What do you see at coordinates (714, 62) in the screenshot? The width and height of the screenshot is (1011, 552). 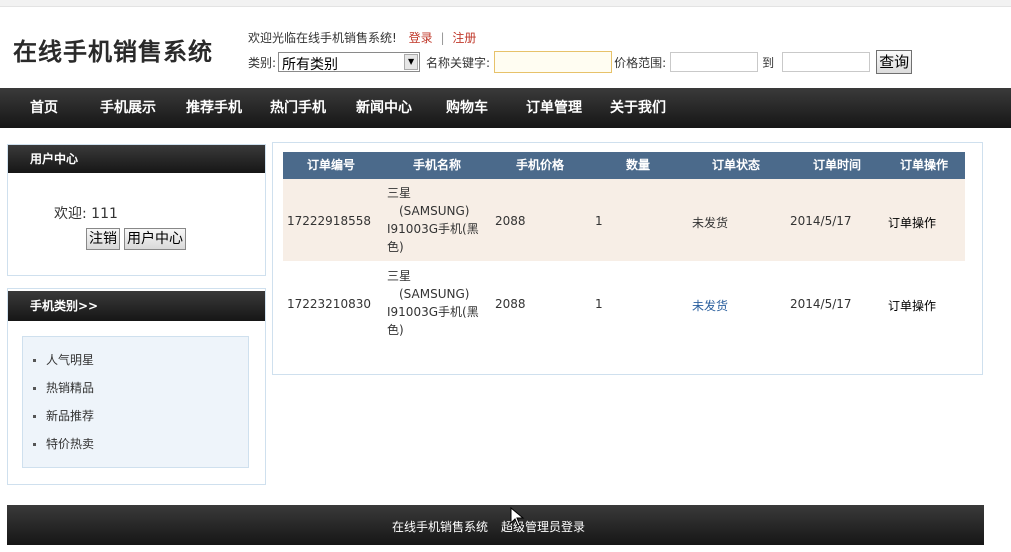 I see `price-from-input` at bounding box center [714, 62].